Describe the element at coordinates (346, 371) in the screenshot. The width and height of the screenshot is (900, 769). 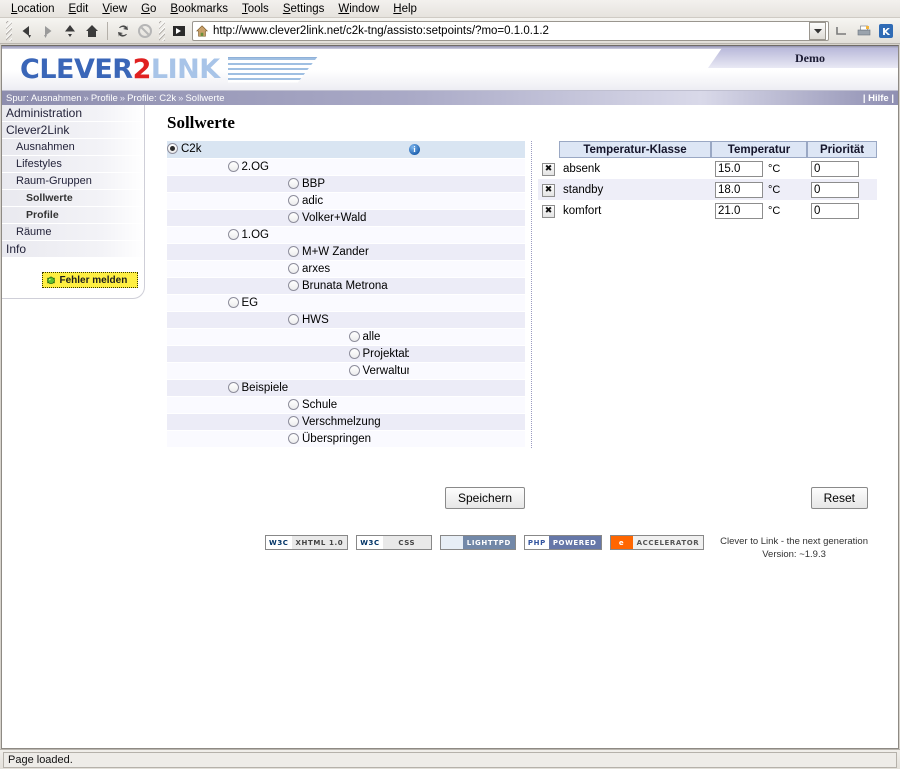
I see `tree-row: Verwaltung` at that location.